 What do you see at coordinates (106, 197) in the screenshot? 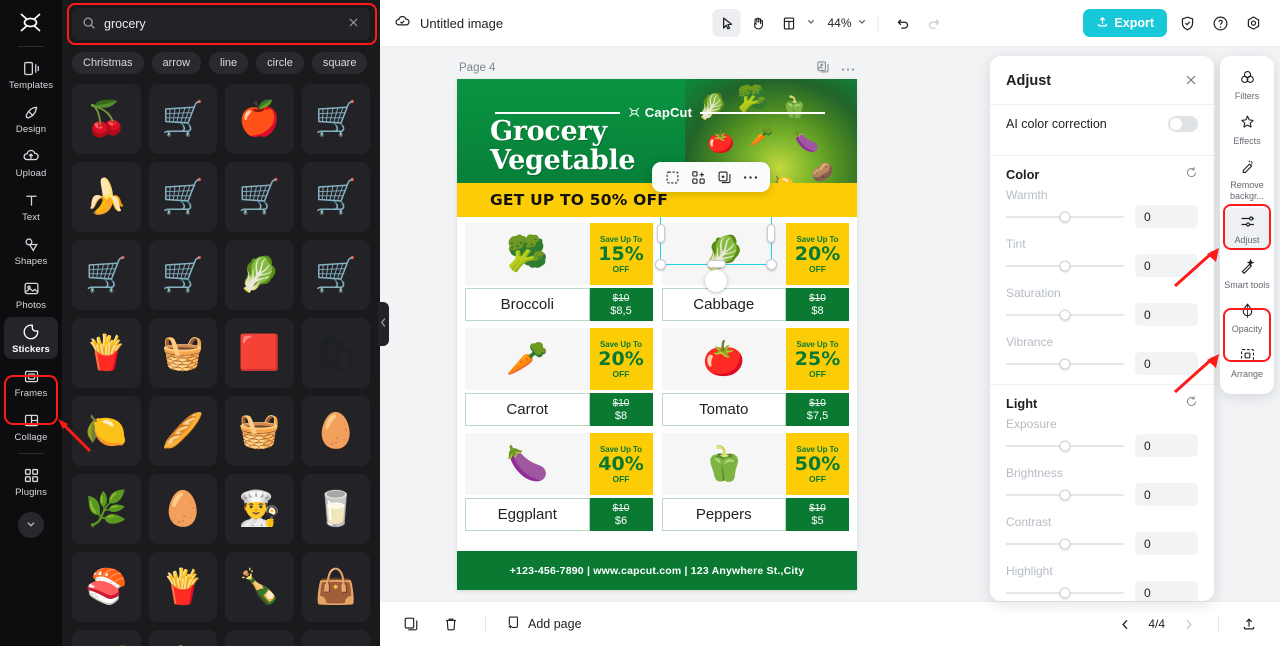
I see `sticker-healthy-food-banana-badge: 🍌` at bounding box center [106, 197].